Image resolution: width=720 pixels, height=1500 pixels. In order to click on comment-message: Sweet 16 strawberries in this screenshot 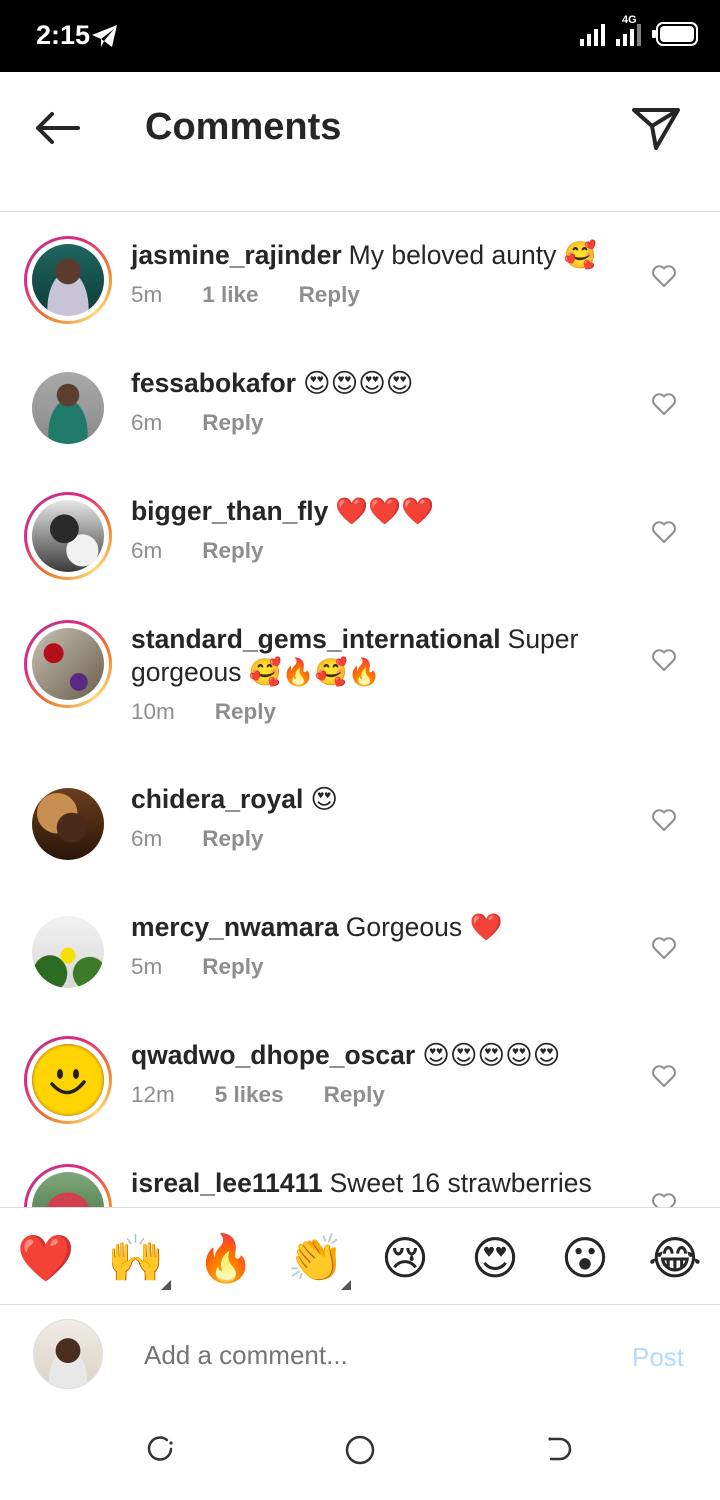, I will do `click(460, 1183)`.